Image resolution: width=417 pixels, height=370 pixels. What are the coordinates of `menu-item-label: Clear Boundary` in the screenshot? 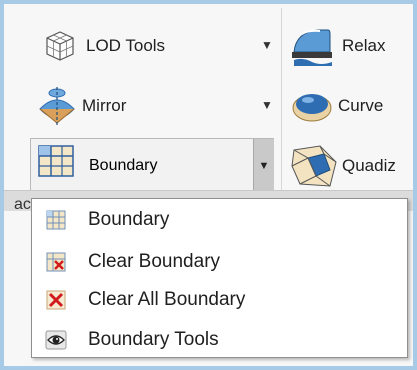 It's located at (154, 261).